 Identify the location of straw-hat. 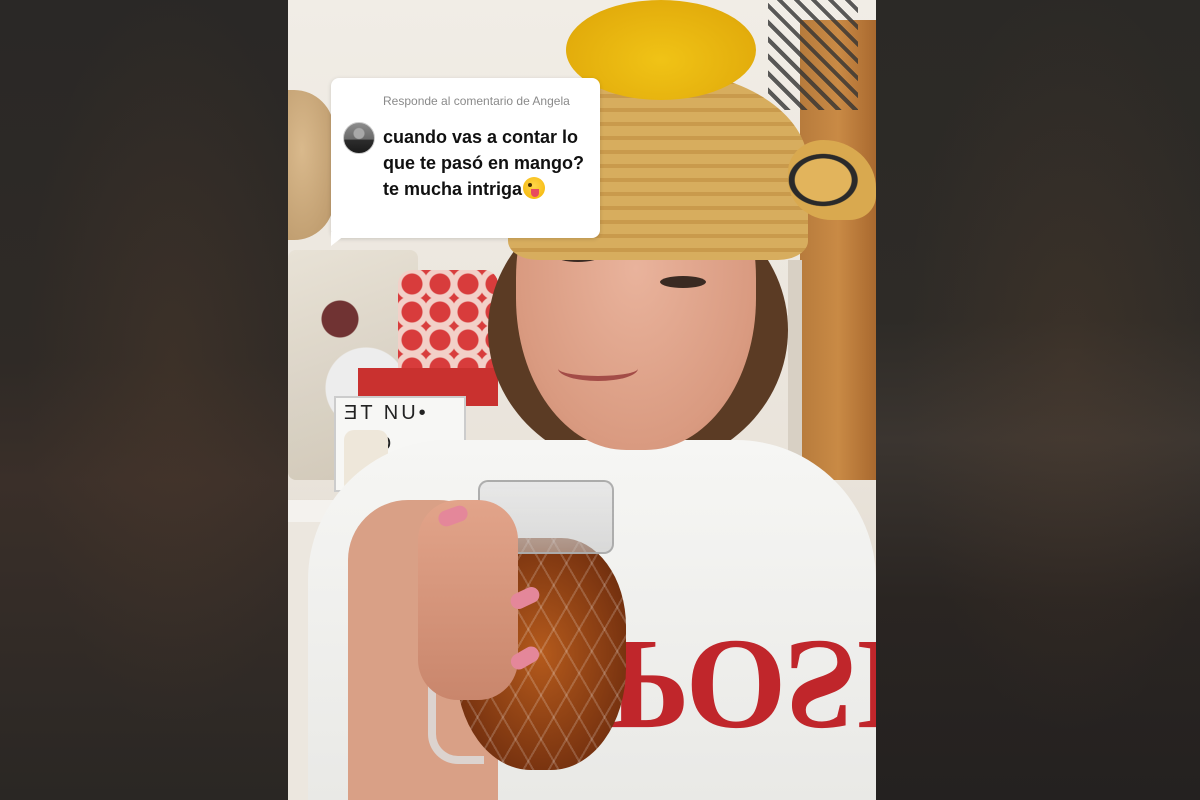
(311, 165).